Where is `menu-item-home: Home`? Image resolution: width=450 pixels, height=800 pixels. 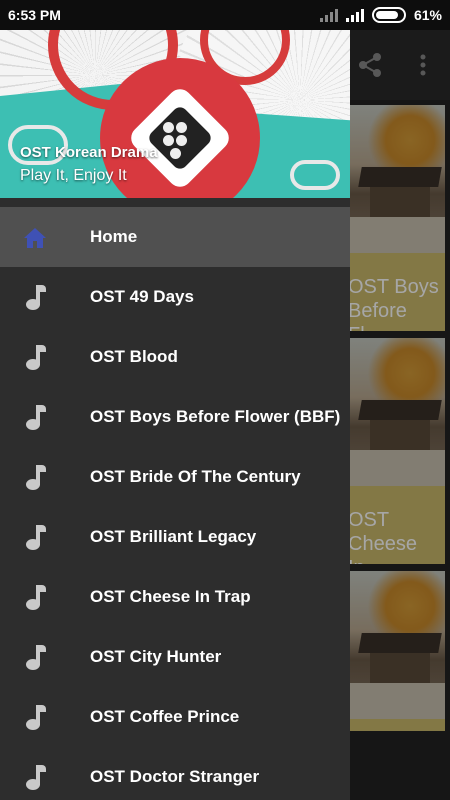
menu-item-home: Home is located at coordinates (175, 237).